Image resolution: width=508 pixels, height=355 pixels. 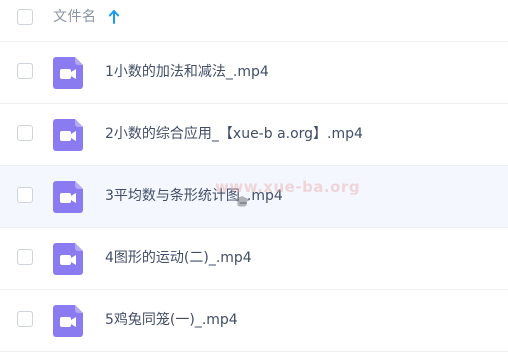 I want to click on arrow-up-icon, so click(x=114, y=17).